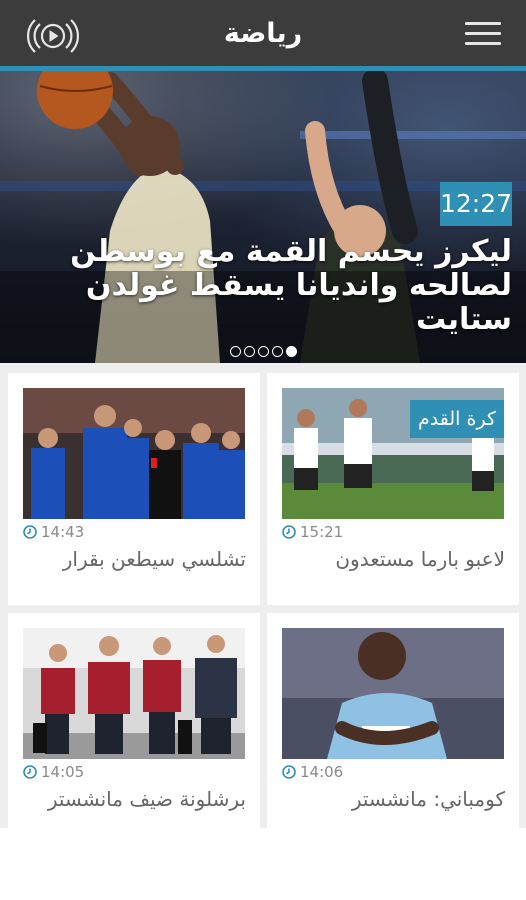 The image size is (526, 900). What do you see at coordinates (132, 799) in the screenshot?
I see `article-headline: برشلونة ضيف مانشستر` at bounding box center [132, 799].